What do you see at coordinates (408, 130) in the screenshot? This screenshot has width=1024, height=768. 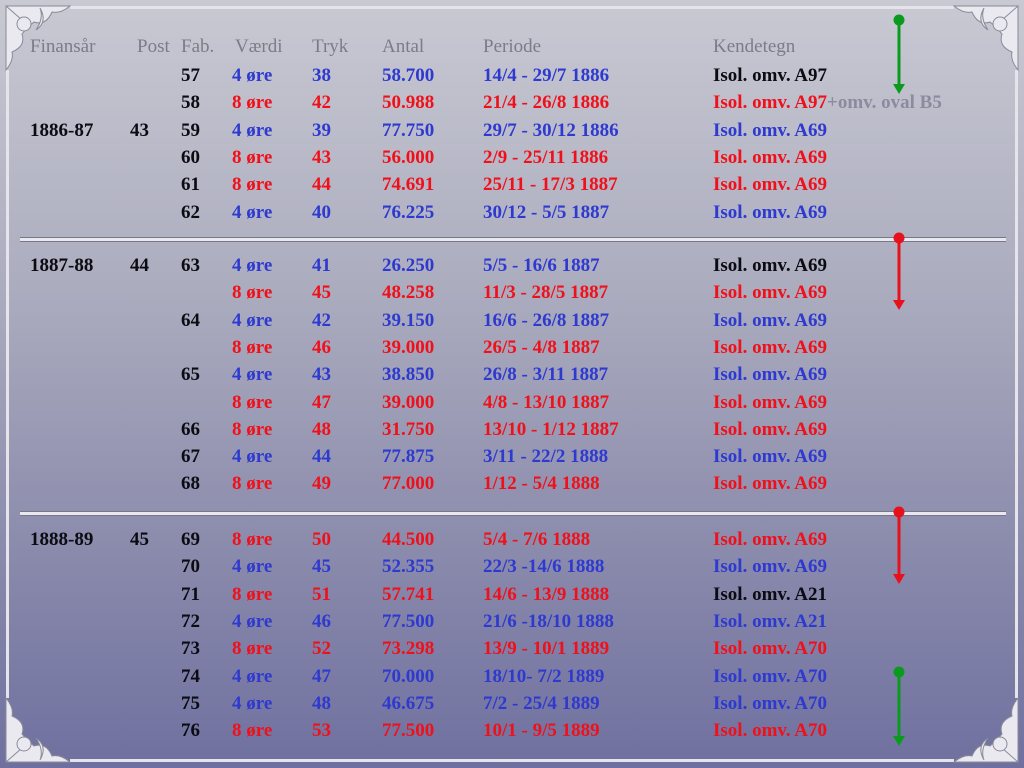 I see `antal-cell: 77.750` at bounding box center [408, 130].